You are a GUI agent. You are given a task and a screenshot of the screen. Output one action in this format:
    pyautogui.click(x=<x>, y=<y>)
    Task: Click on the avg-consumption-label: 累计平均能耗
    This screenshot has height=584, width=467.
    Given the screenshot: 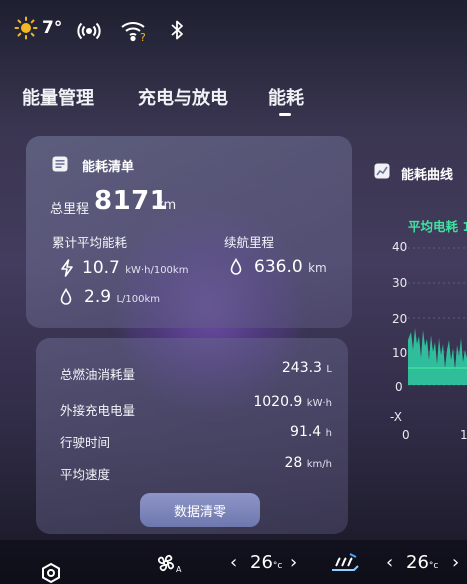 What is the action you would take?
    pyautogui.click(x=90, y=242)
    